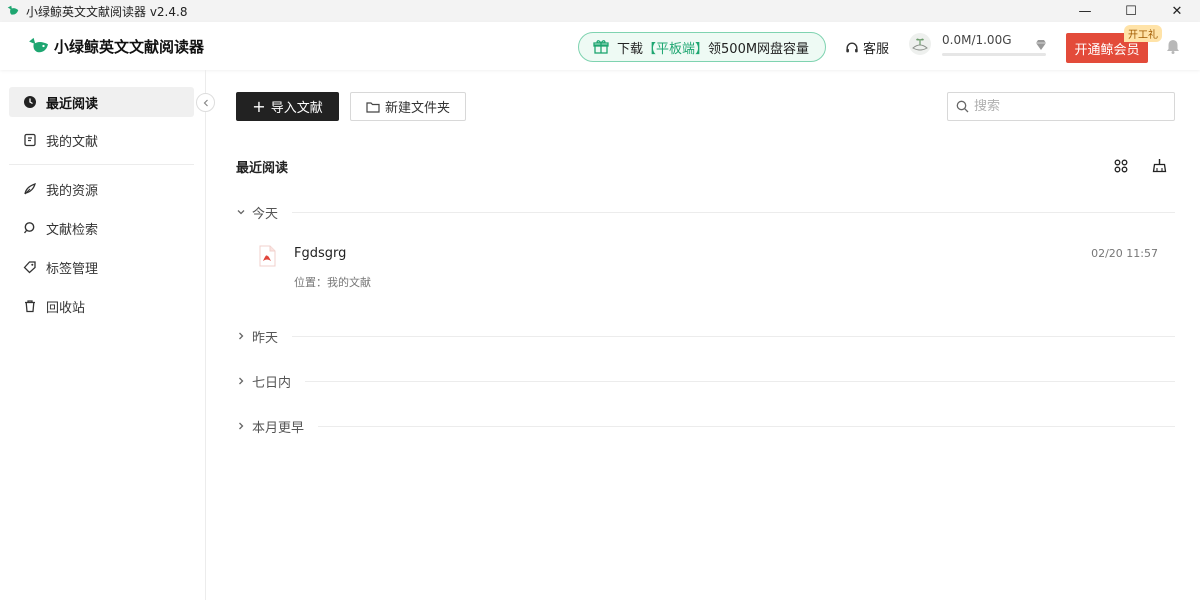 Image resolution: width=1200 pixels, height=600 pixels. I want to click on new-folder-button: 新建文件夹, so click(408, 106).